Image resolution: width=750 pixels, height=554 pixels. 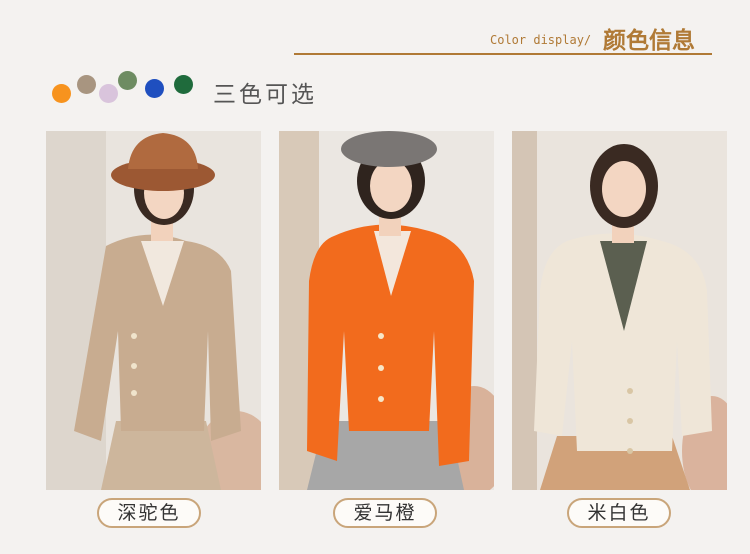 I want to click on section-header: Color display/ 颜色信息, so click(x=503, y=37).